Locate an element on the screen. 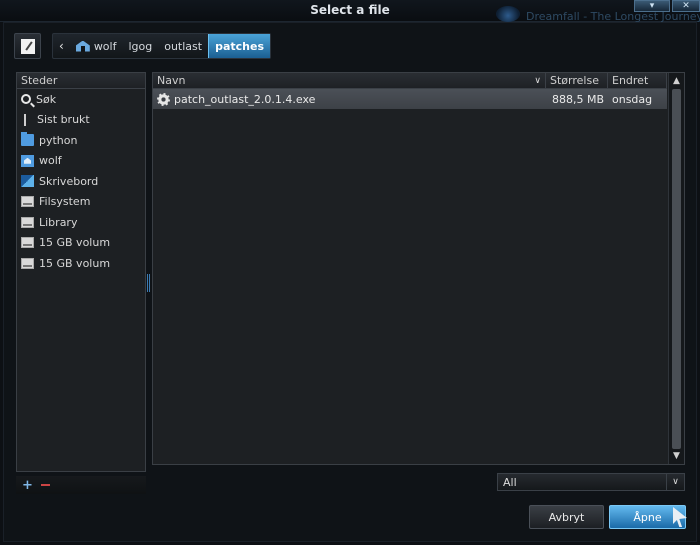  sidebar-item-library: Library is located at coordinates (81, 222).